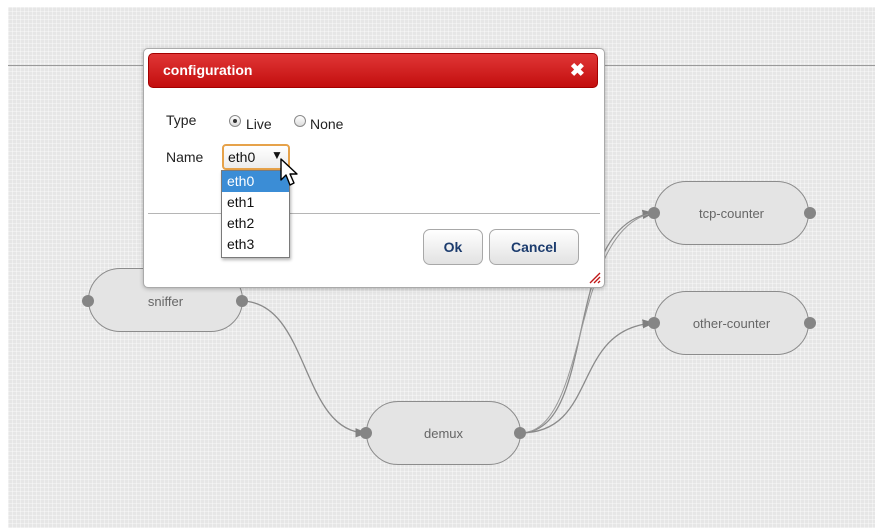 This screenshot has height=528, width=875. What do you see at coordinates (366, 433) in the screenshot?
I see `port-demux-in` at bounding box center [366, 433].